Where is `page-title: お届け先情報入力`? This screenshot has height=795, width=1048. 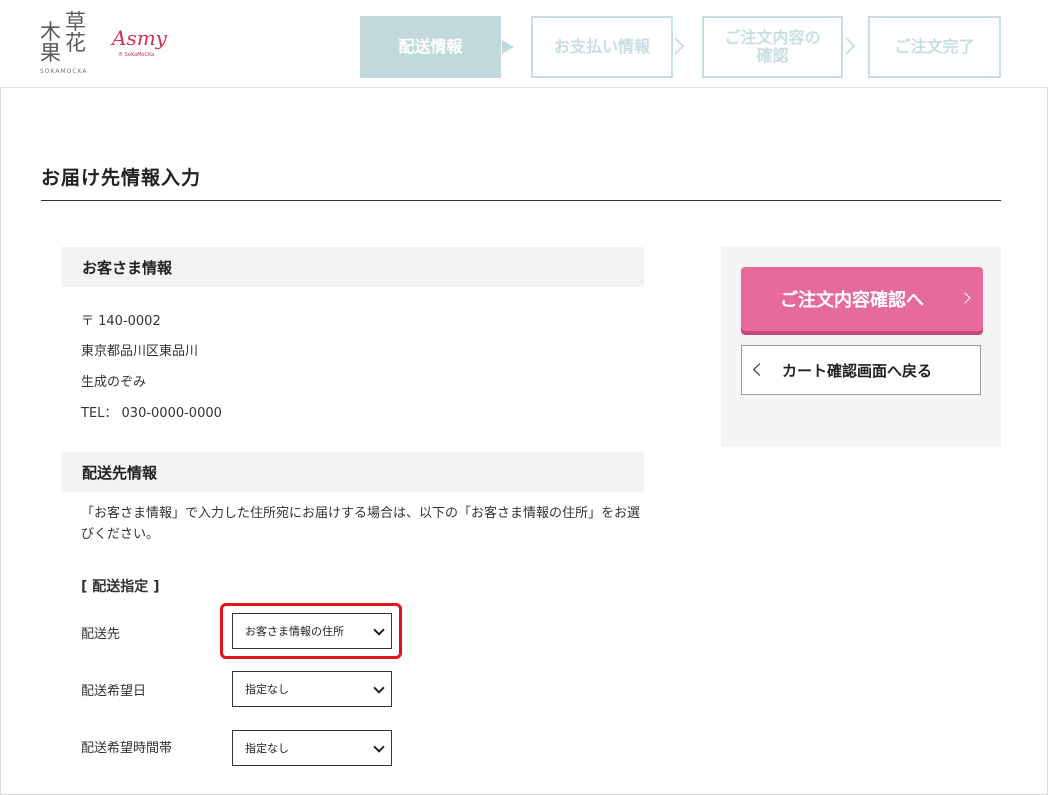
page-title: お届け先情報入力 is located at coordinates (121, 178).